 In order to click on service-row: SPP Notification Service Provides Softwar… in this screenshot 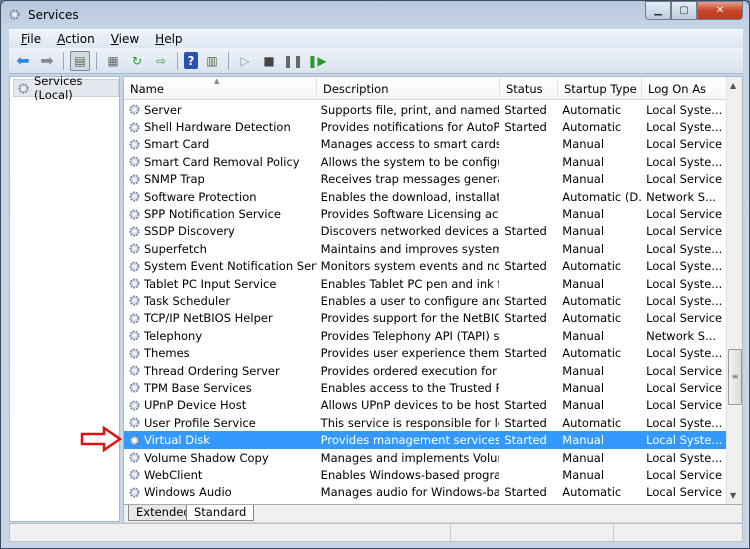, I will do `click(425, 213)`.